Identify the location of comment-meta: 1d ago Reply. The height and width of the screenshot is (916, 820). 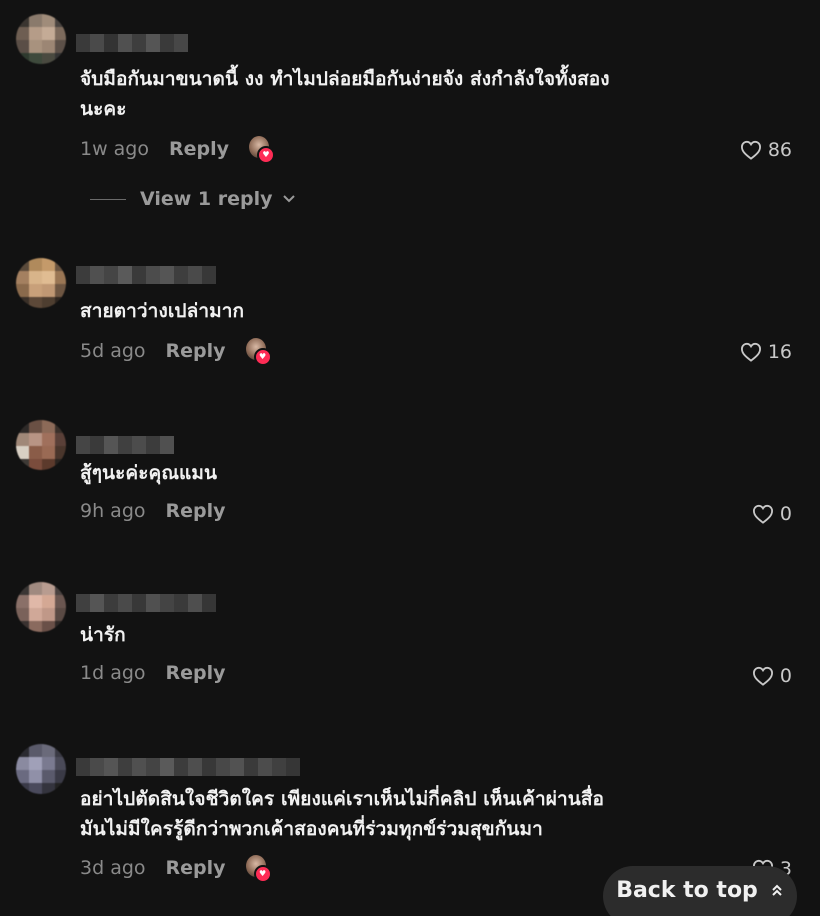
(153, 673).